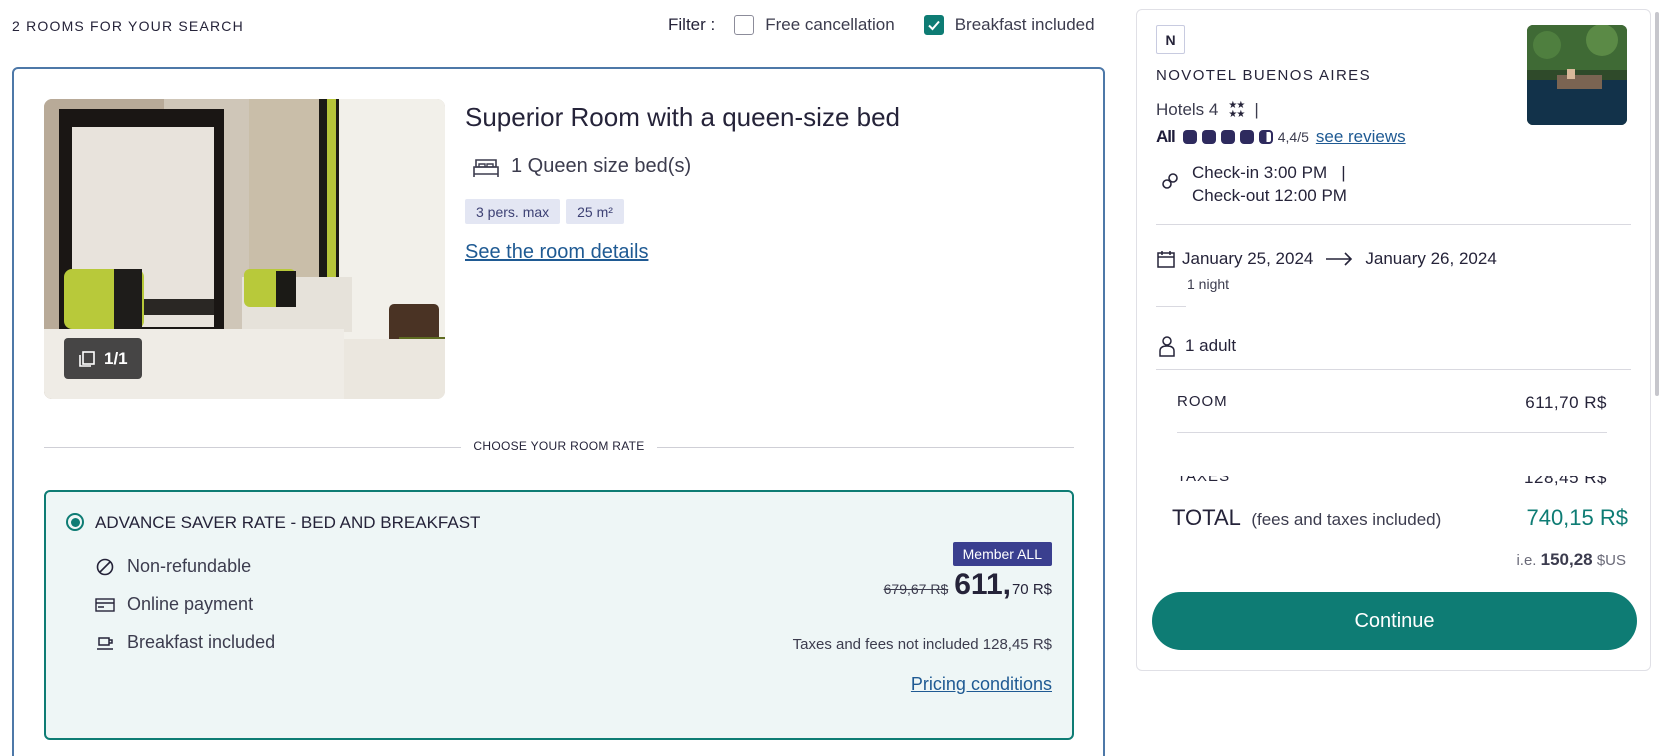 The height and width of the screenshot is (756, 1662). I want to click on photo-counter-text: 1/1, so click(116, 358).